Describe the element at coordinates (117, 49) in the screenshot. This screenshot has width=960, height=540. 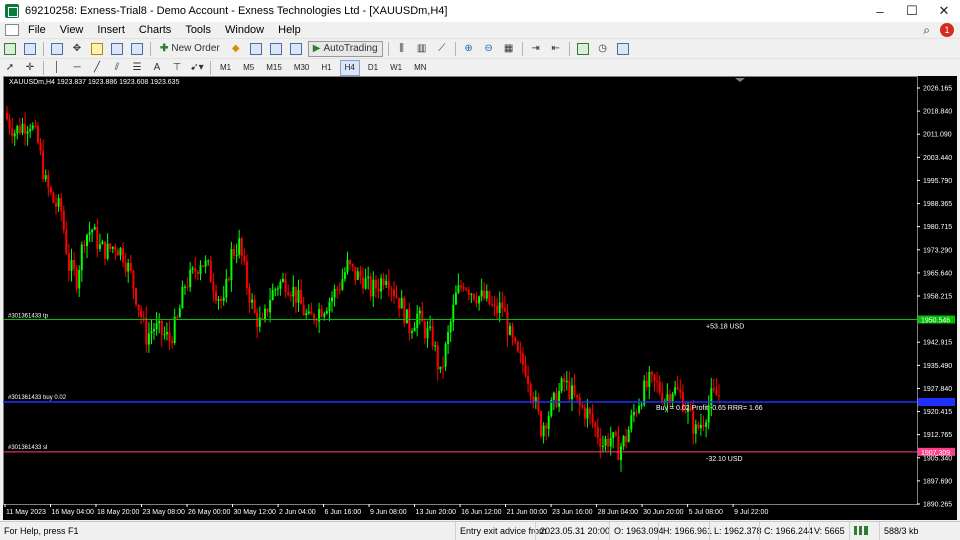
I see `terminal-icon` at that location.